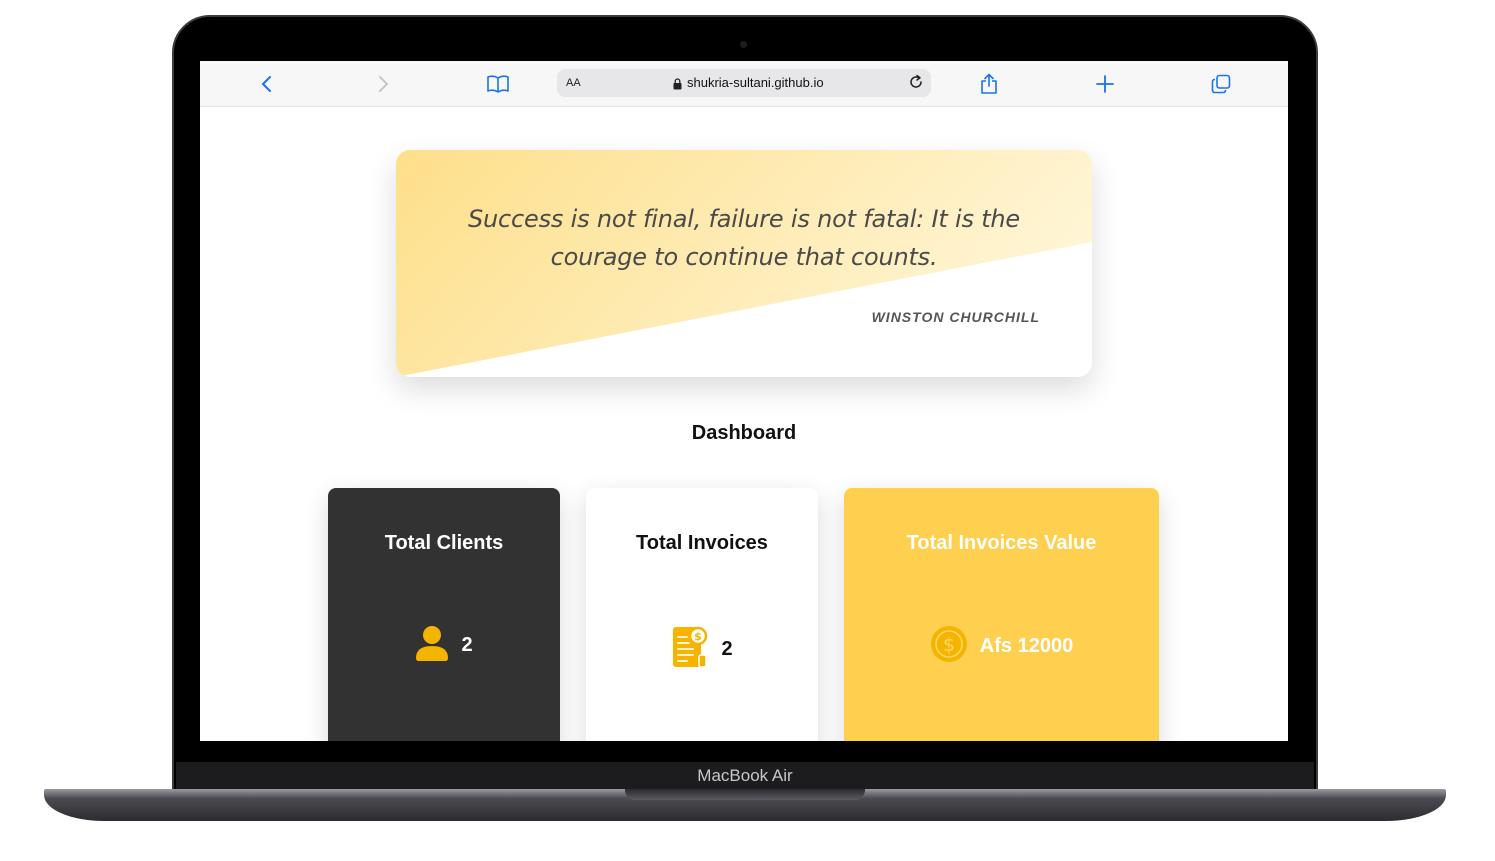 Image resolution: width=1495 pixels, height=861 pixels. What do you see at coordinates (1001, 614) in the screenshot?
I see `total-invoices-value-card: Total Invoices Value $ Afs 12000` at bounding box center [1001, 614].